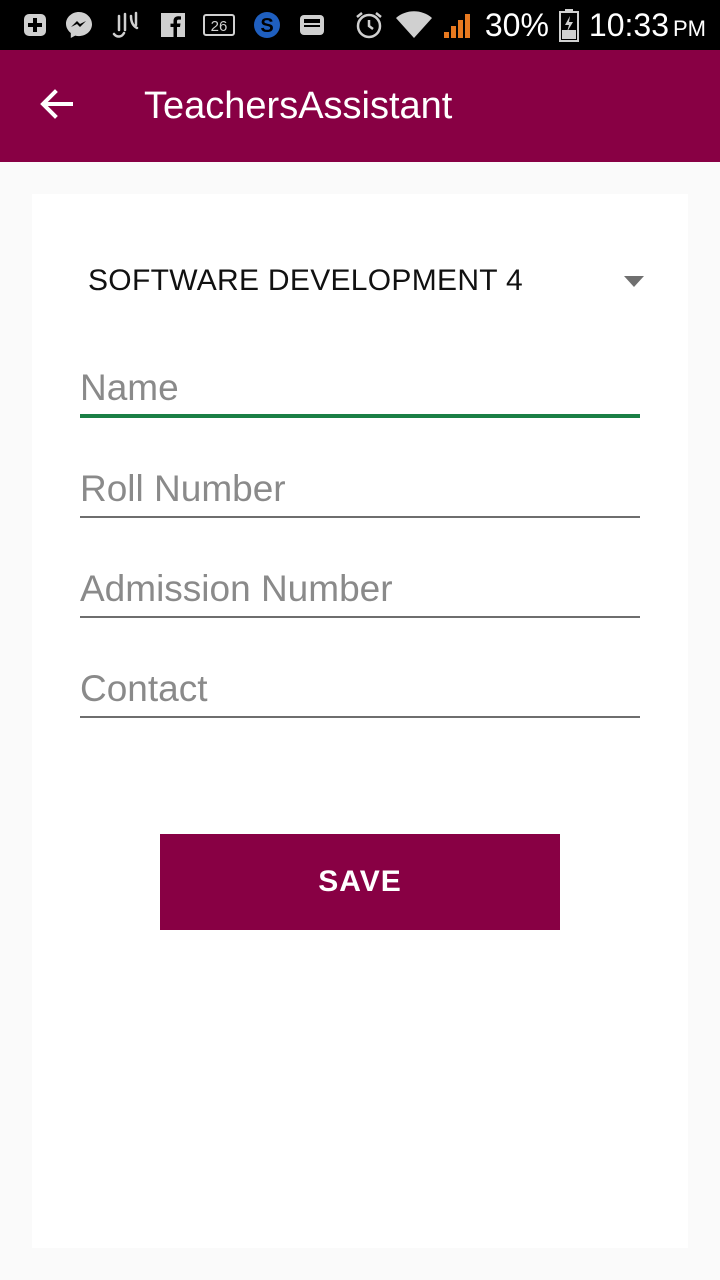  Describe the element at coordinates (79, 25) in the screenshot. I see `messenger-icon` at that location.